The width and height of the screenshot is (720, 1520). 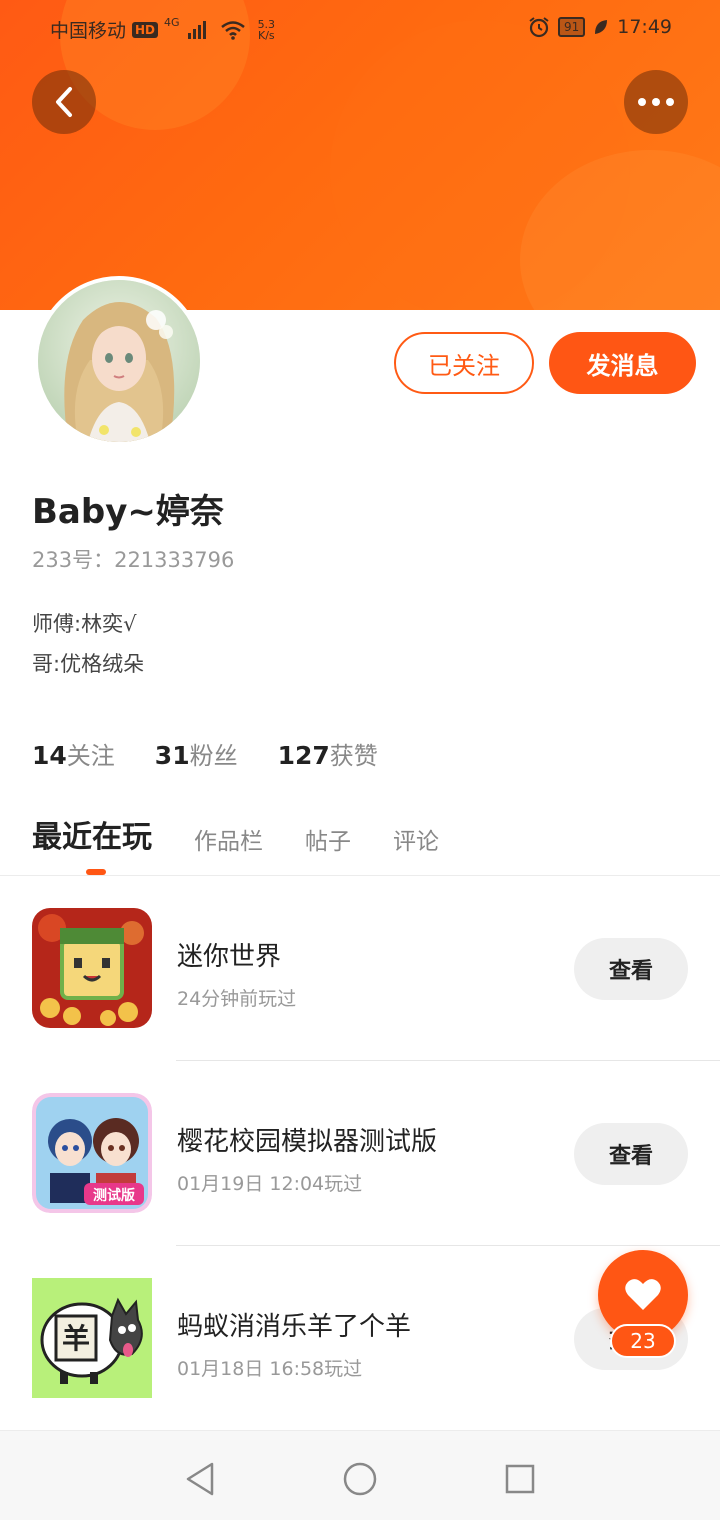 I want to click on last-played-time: 01月19日 12:04玩过, so click(x=270, y=1184).